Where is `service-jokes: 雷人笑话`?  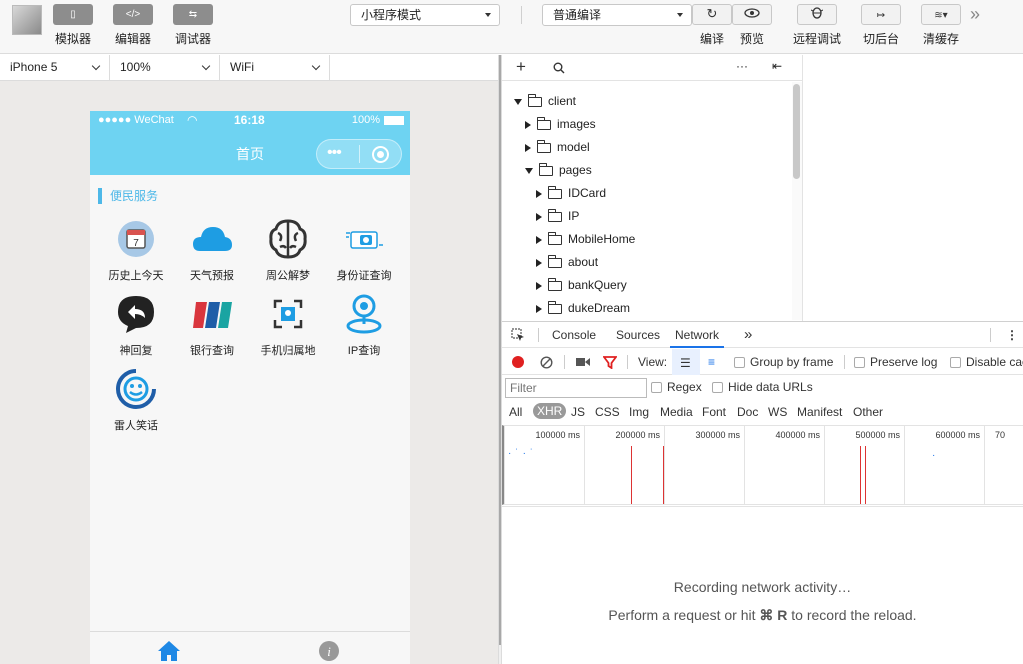 service-jokes: 雷人笑话 is located at coordinates (136, 400).